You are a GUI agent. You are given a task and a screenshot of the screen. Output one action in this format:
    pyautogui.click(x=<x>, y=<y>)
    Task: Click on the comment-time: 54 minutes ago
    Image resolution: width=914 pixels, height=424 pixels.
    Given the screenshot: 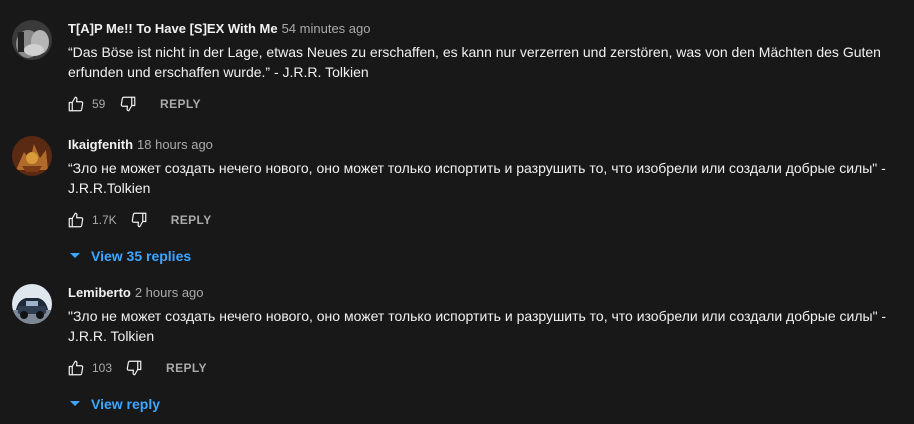 What is the action you would take?
    pyautogui.click(x=326, y=28)
    